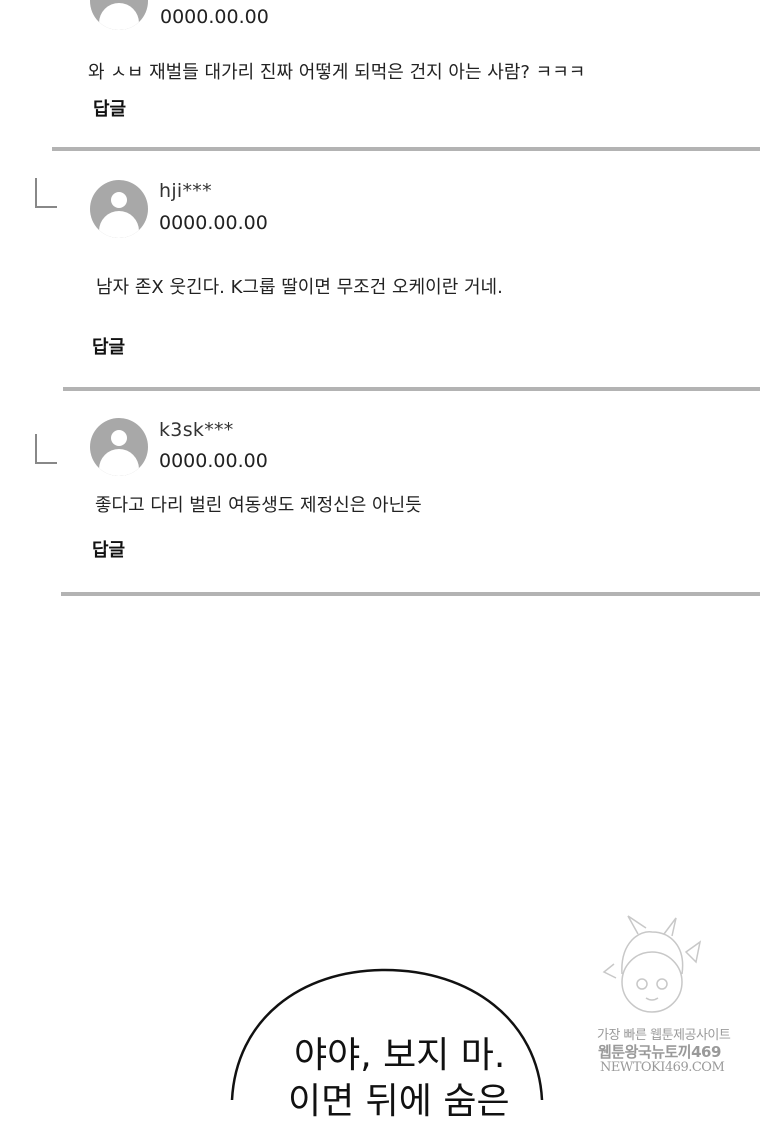 Image resolution: width=760 pixels, height=1124 pixels. Describe the element at coordinates (662, 1067) in the screenshot. I see `watermark-line-3: NEWTOKI469.COM` at that location.